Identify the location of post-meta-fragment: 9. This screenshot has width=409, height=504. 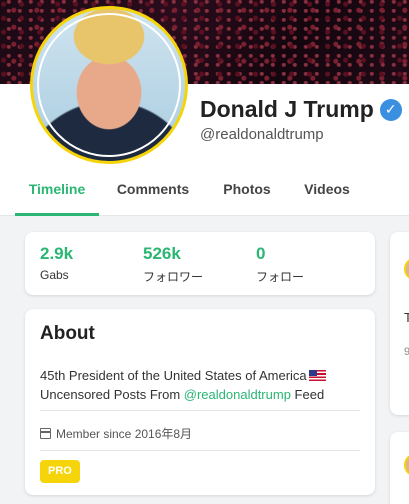
(406, 352).